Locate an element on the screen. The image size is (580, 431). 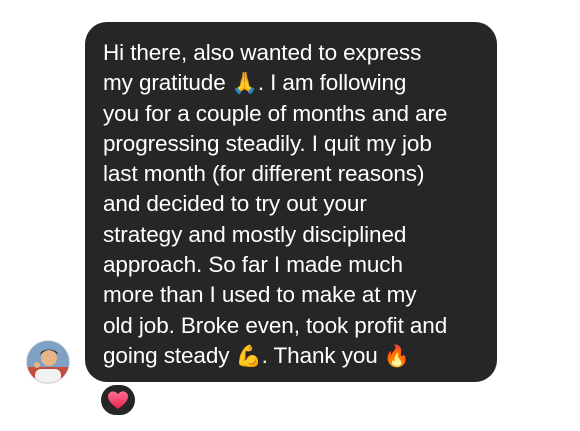
avatar is located at coordinates (48, 362).